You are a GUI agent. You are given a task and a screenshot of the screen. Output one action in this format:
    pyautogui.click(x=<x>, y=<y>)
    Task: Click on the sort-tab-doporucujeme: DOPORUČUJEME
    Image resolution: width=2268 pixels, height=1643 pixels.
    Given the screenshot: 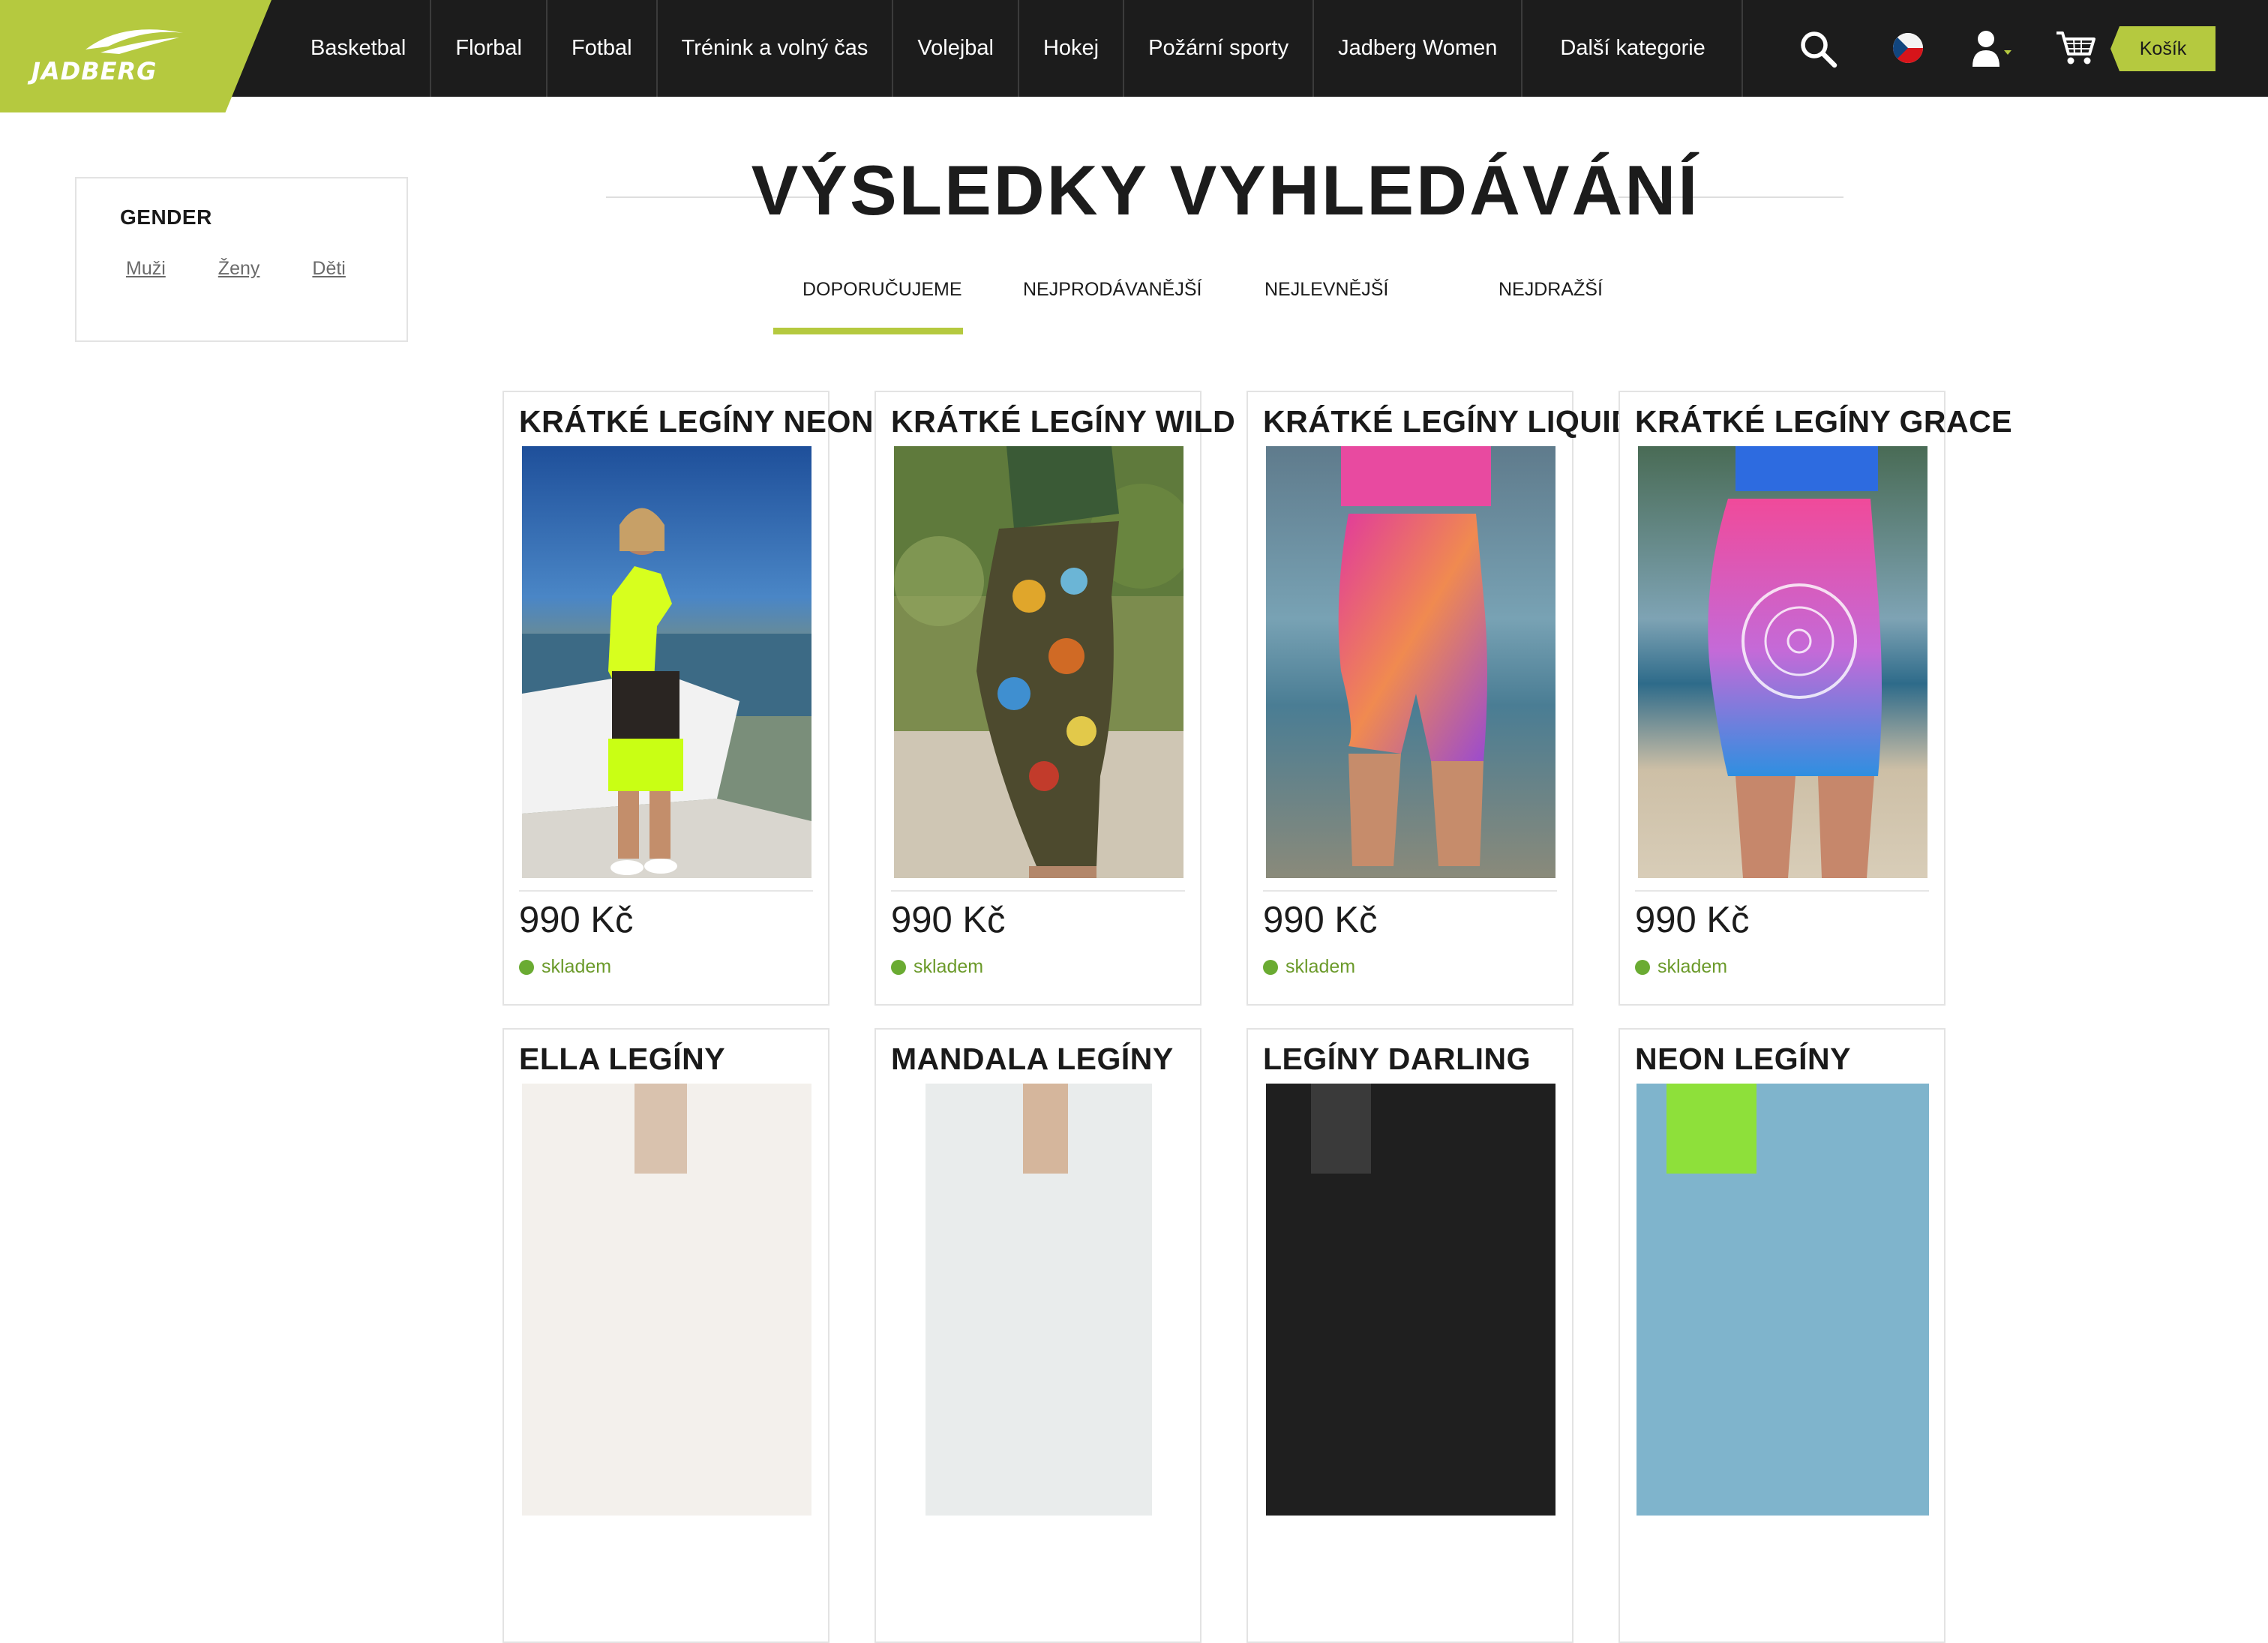 What is the action you would take?
    pyautogui.click(x=882, y=290)
    